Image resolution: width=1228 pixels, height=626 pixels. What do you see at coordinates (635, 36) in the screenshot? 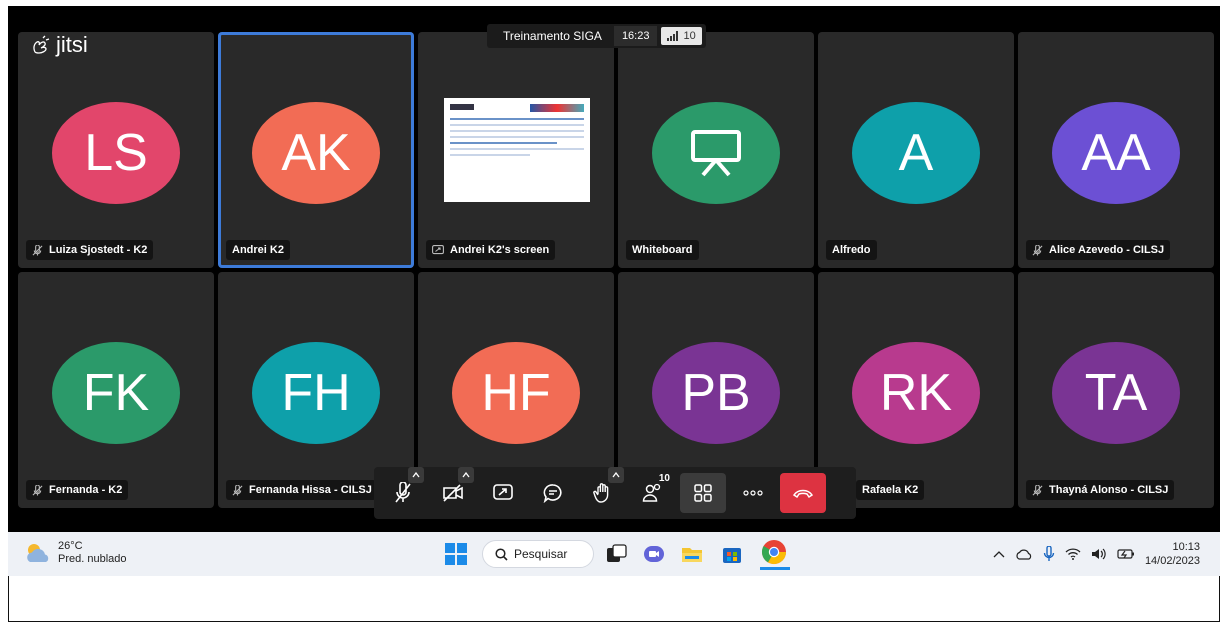
I see `meeting-timer: 16:23` at bounding box center [635, 36].